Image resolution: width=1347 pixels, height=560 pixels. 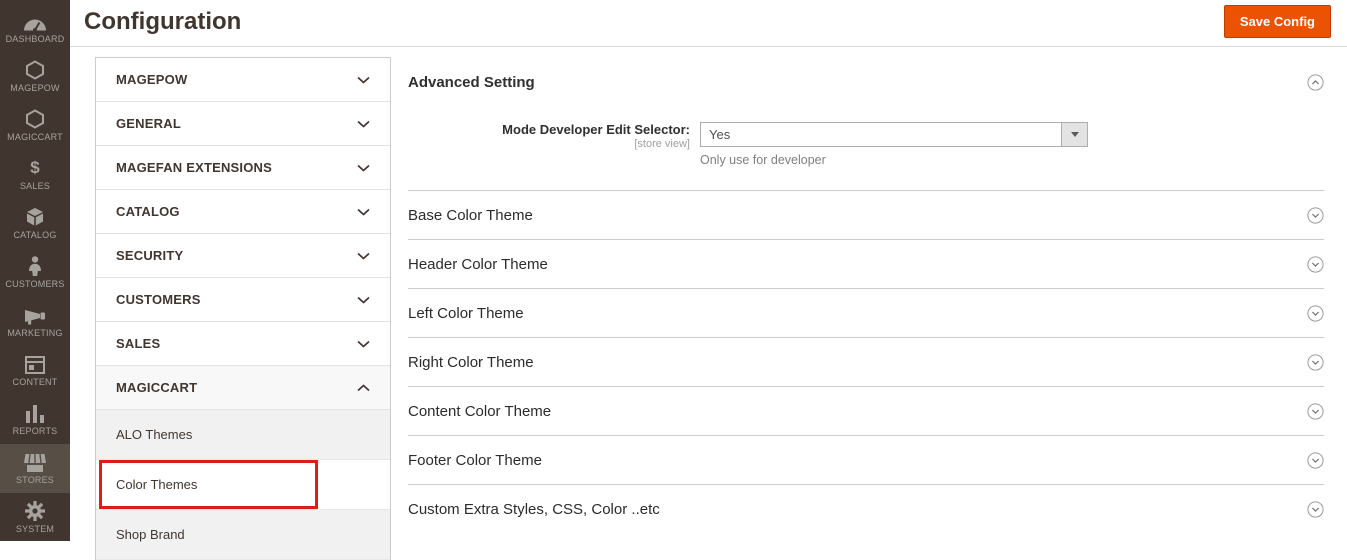 I want to click on config-nav-label: CUSTOMERS, so click(x=158, y=299).